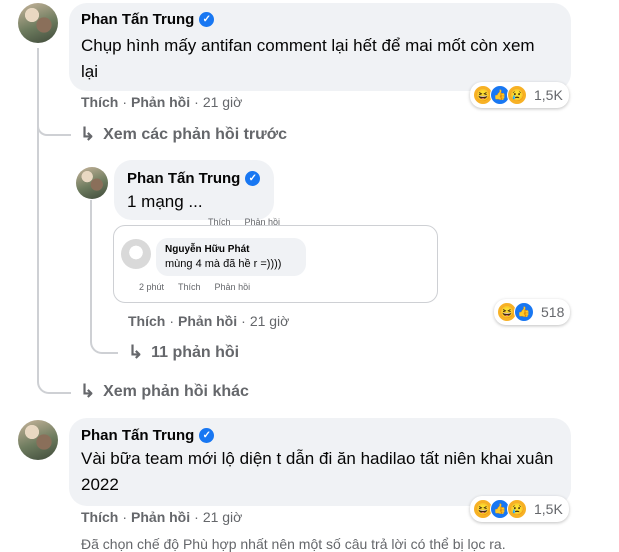  I want to click on thread-line-prev, so click(54, 127).